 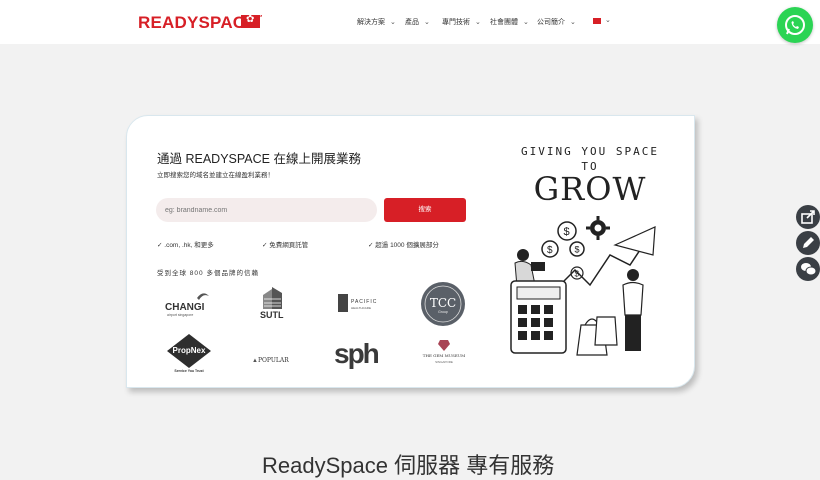 I want to click on brand-logo-sutl: SUTL, so click(x=275, y=304).